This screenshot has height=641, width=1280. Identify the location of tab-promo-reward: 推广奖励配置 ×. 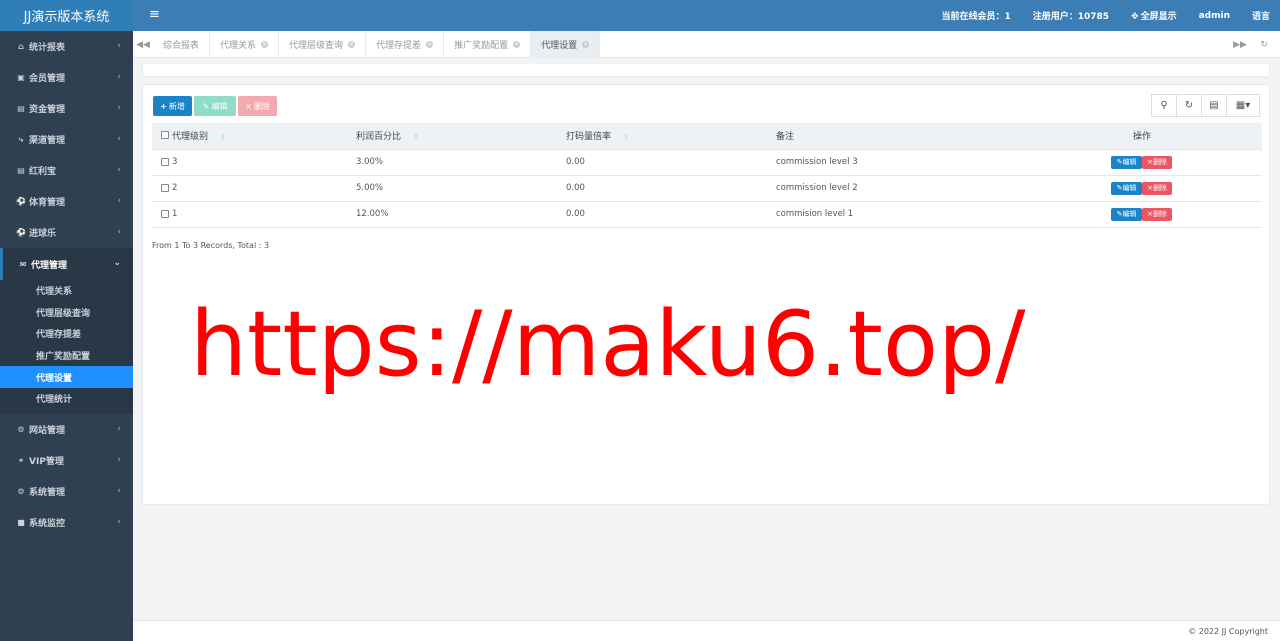
(488, 44).